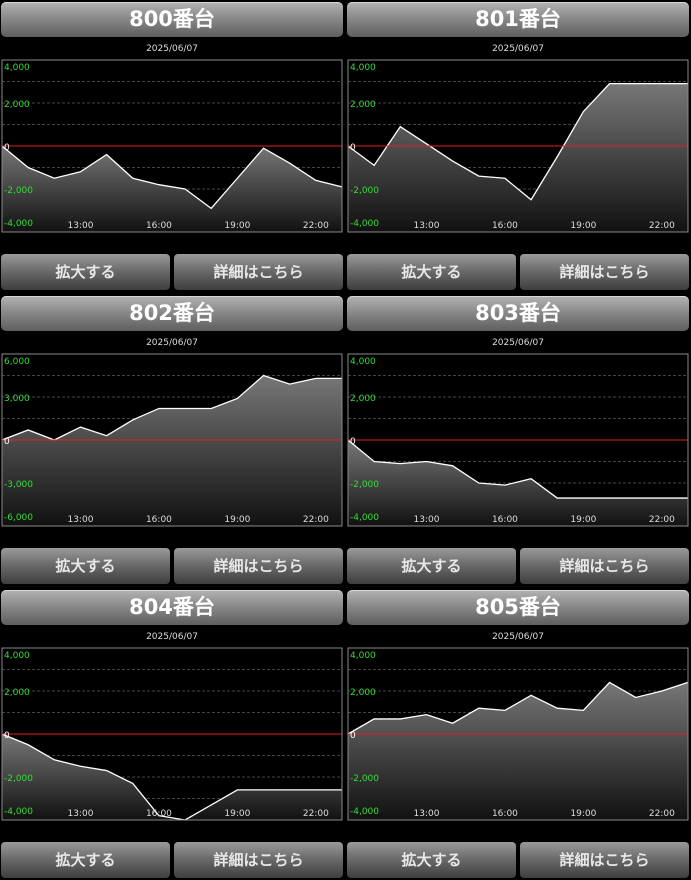 This screenshot has width=691, height=880. I want to click on y-tick-label: -3,000, so click(18, 485).